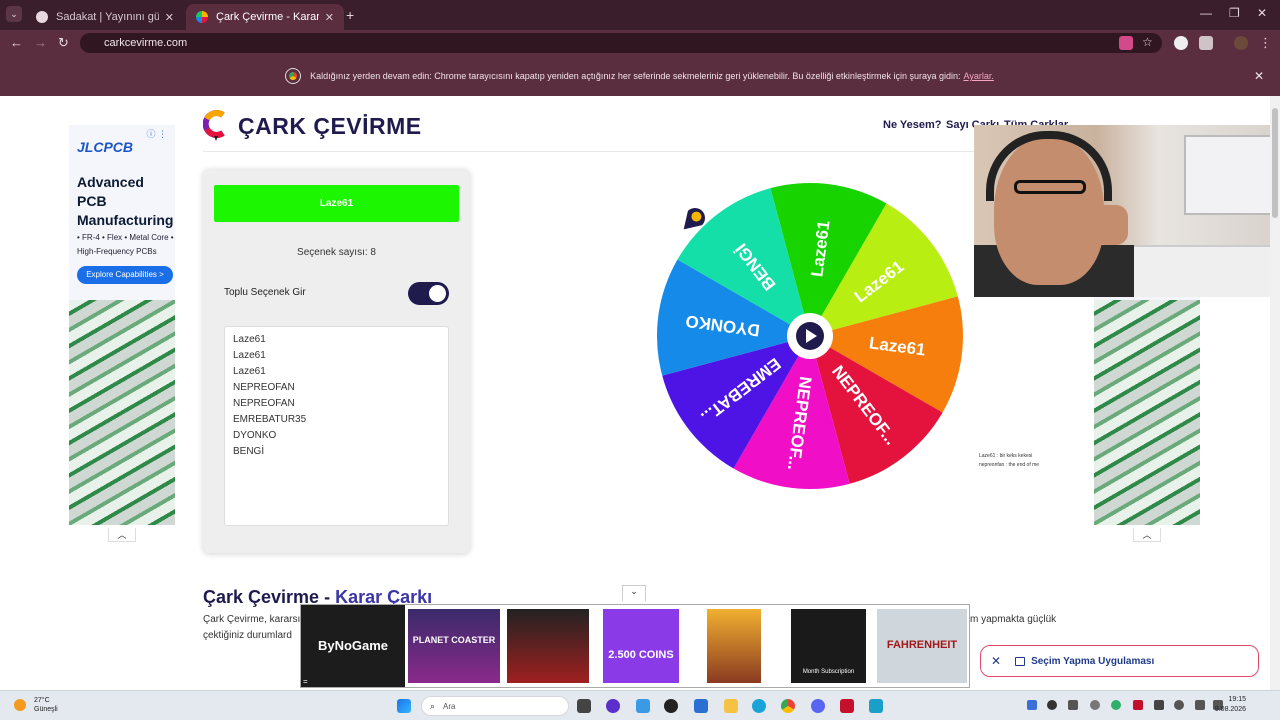  I want to click on back-icon: ←, so click(16, 42).